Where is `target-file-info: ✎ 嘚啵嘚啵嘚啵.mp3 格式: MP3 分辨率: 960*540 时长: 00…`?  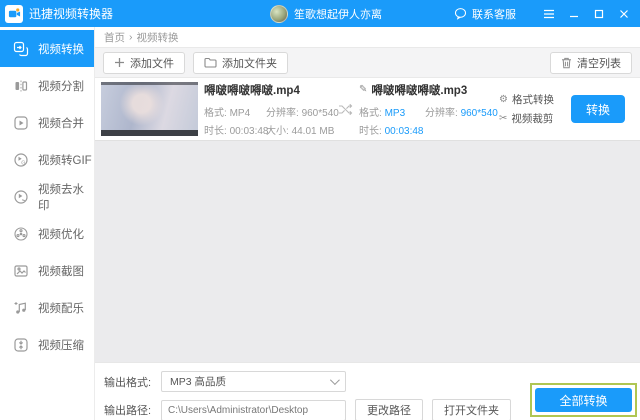 target-file-info: ✎ 嘚啵嘚啵嘚啵.mp3 格式: MP3 分辨率: 960*540 时长: 00… is located at coordinates (429, 109).